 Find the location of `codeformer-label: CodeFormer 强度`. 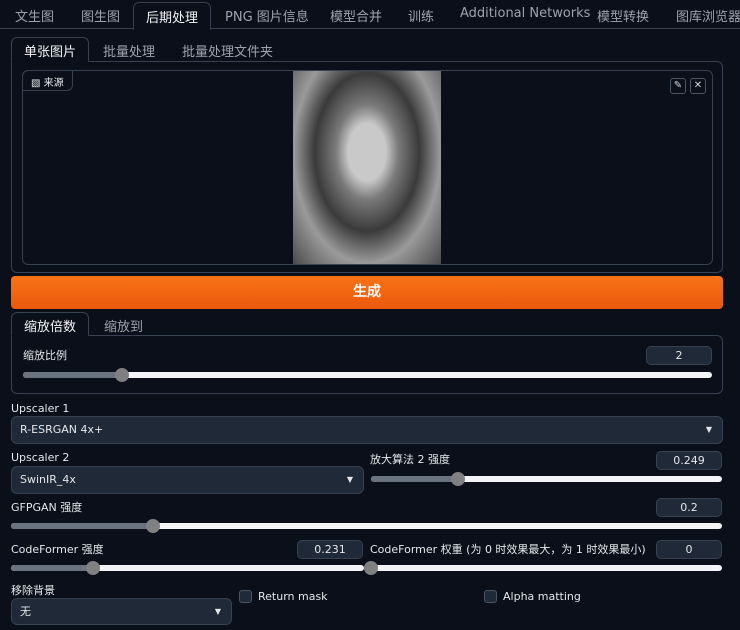

codeformer-label: CodeFormer 强度 is located at coordinates (57, 549).